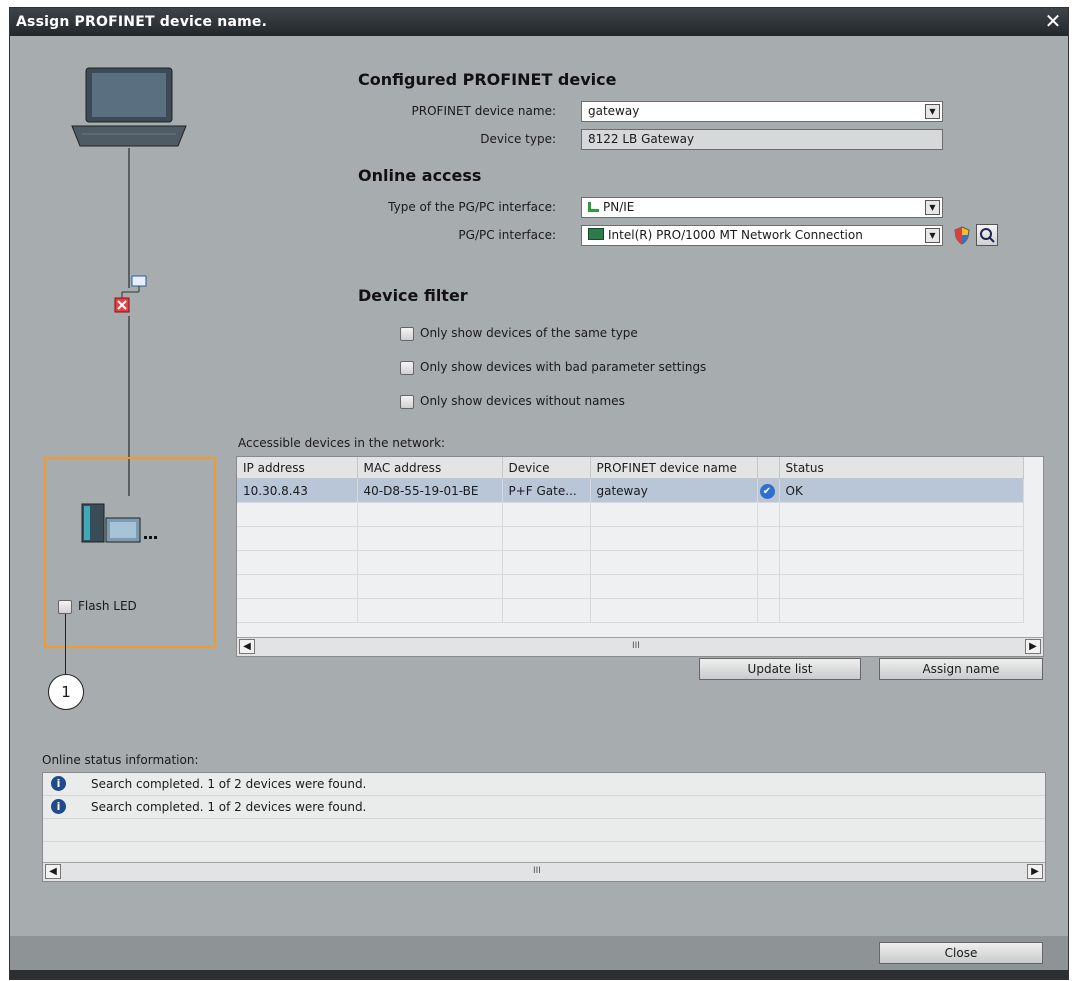 The height and width of the screenshot is (981, 1076). What do you see at coordinates (130, 552) in the screenshot?
I see `device-highlight-box` at bounding box center [130, 552].